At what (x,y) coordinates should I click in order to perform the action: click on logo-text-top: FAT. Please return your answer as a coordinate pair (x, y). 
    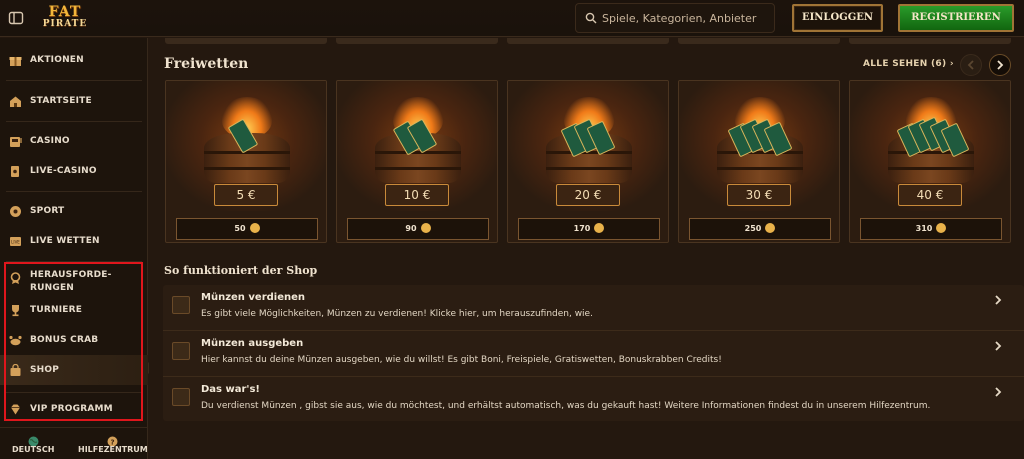
    Looking at the image, I should click on (65, 12).